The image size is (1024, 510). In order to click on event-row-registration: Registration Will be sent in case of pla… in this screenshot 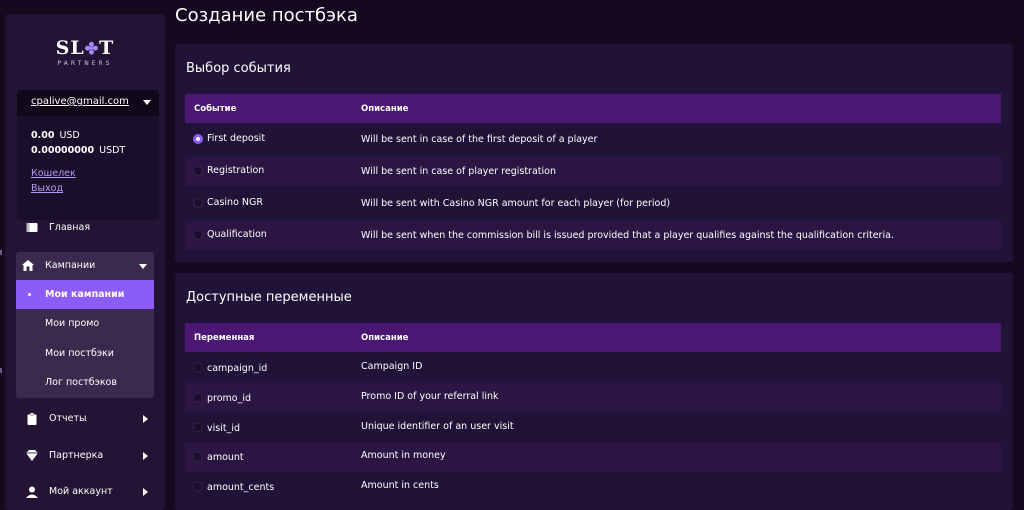, I will do `click(593, 171)`.